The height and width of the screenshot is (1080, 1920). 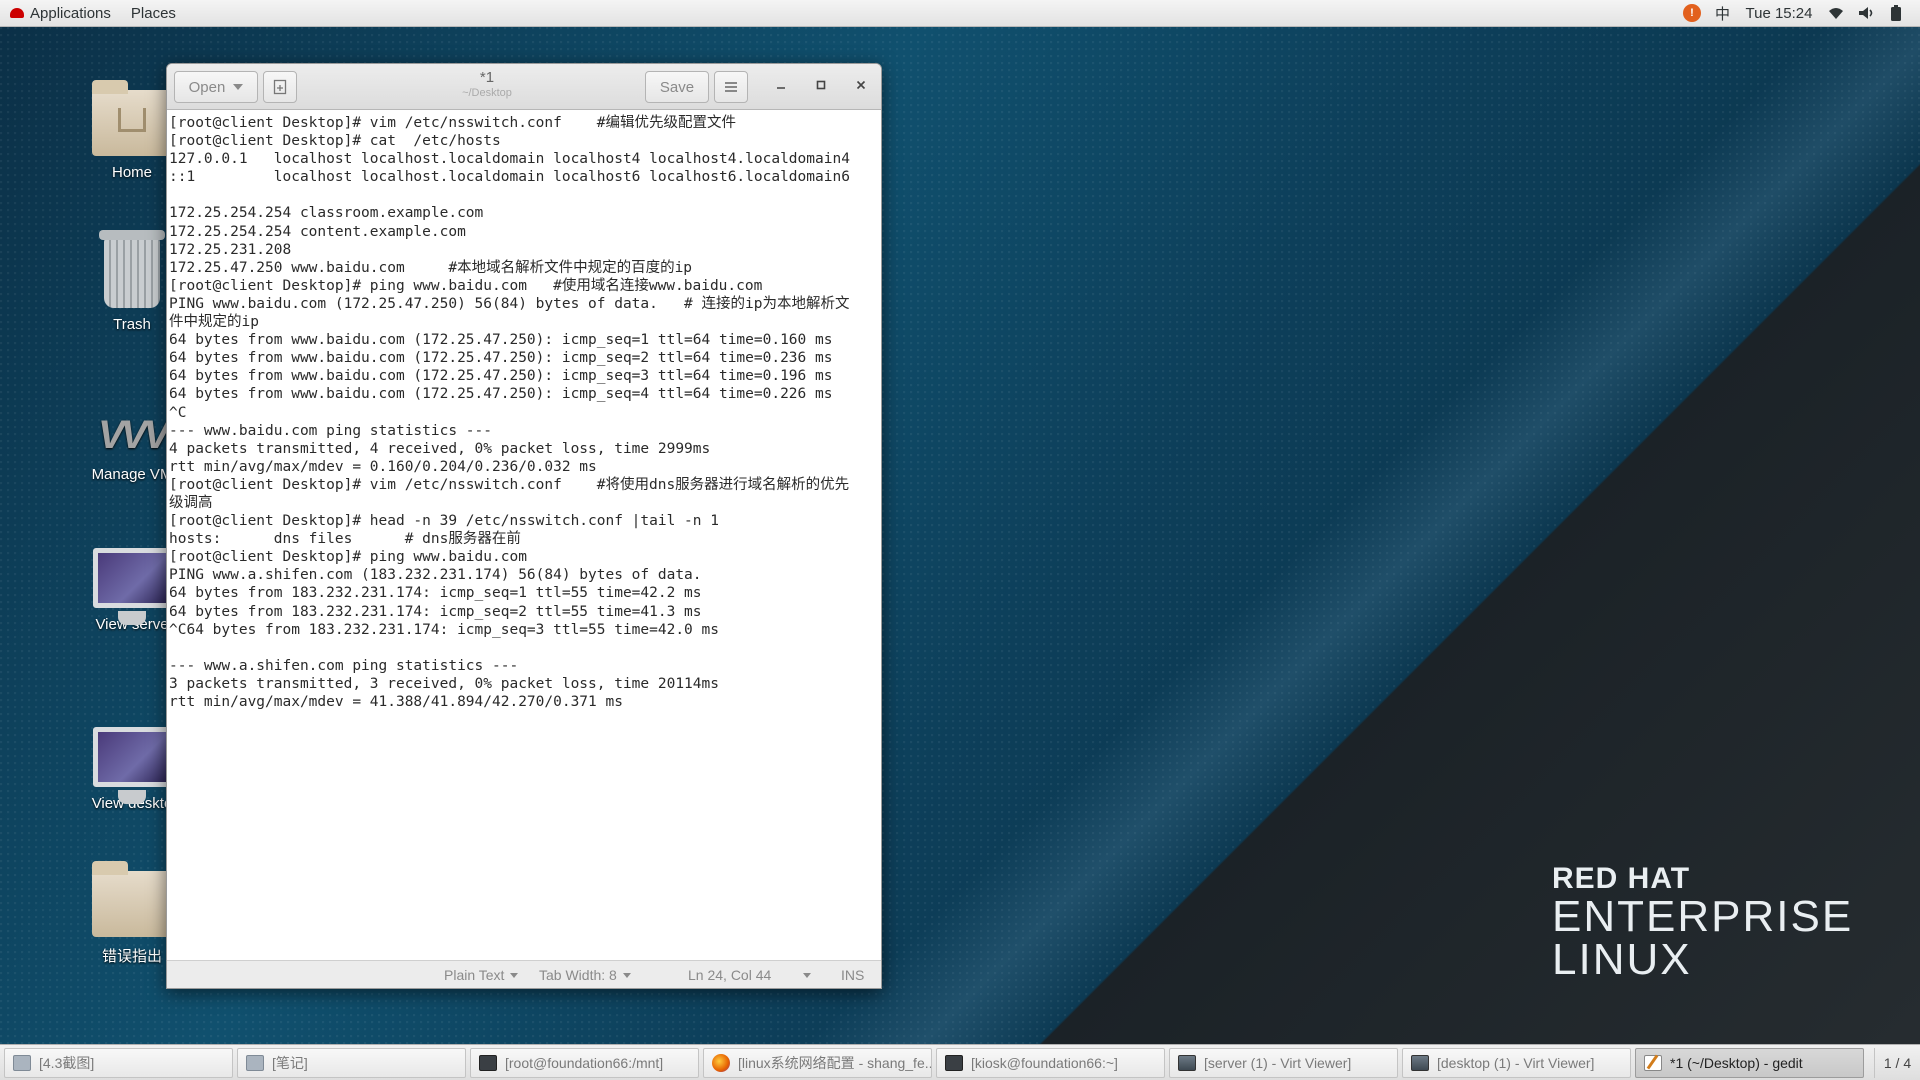 I want to click on editor-line: 172.25.231.208, so click(x=230, y=249).